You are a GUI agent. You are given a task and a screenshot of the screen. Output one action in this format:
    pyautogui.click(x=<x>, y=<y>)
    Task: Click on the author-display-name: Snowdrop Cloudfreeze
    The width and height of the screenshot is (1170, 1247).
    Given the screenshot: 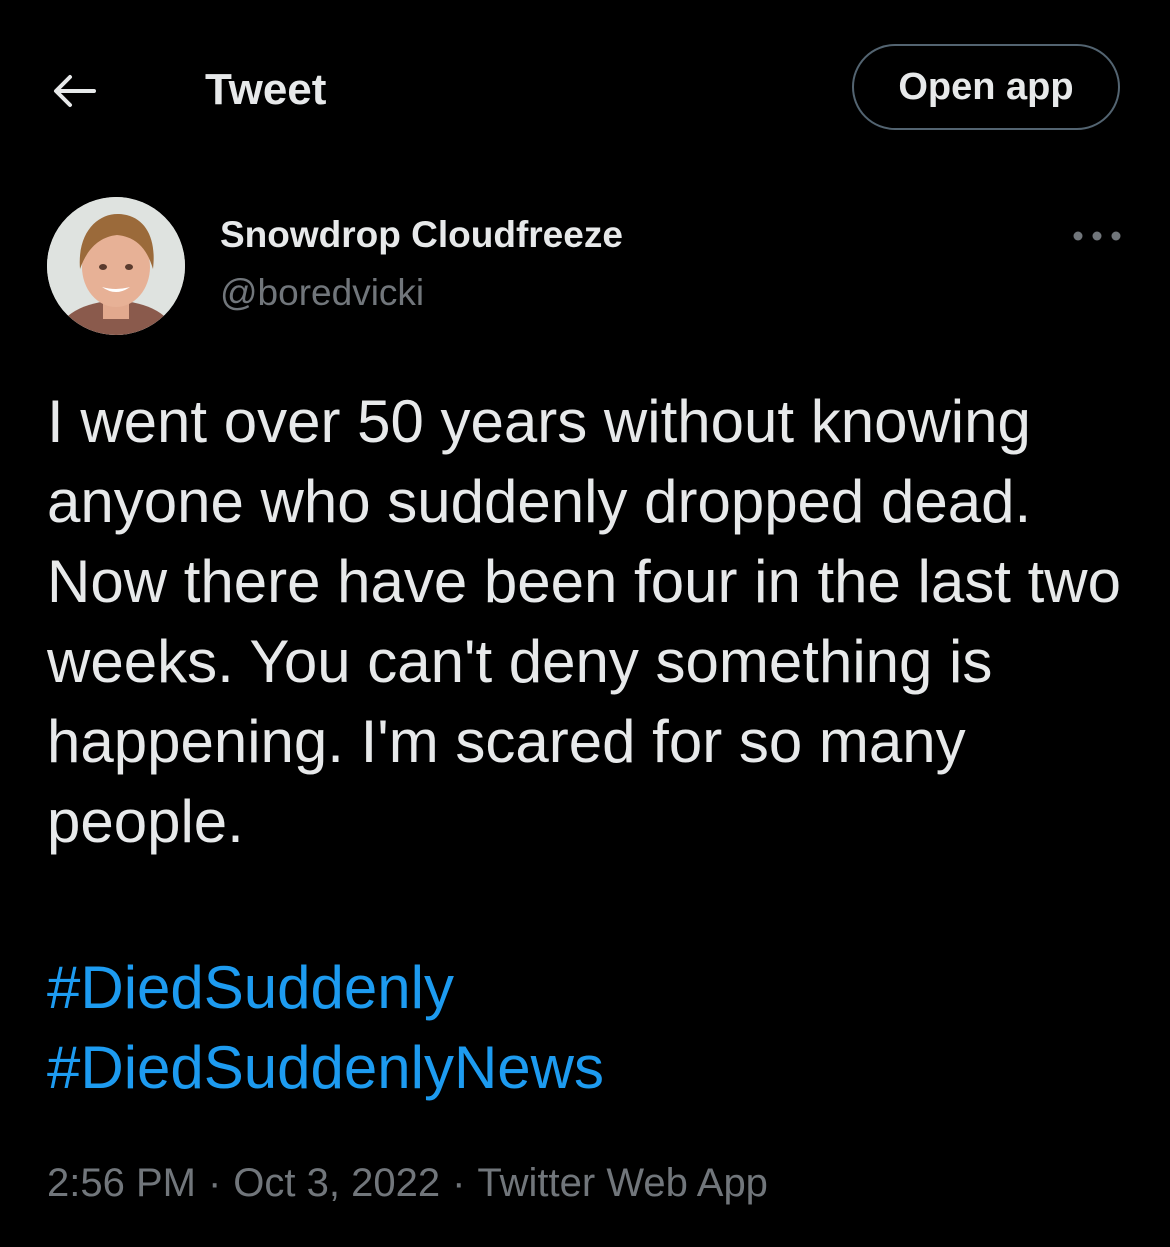 What is the action you would take?
    pyautogui.click(x=421, y=235)
    